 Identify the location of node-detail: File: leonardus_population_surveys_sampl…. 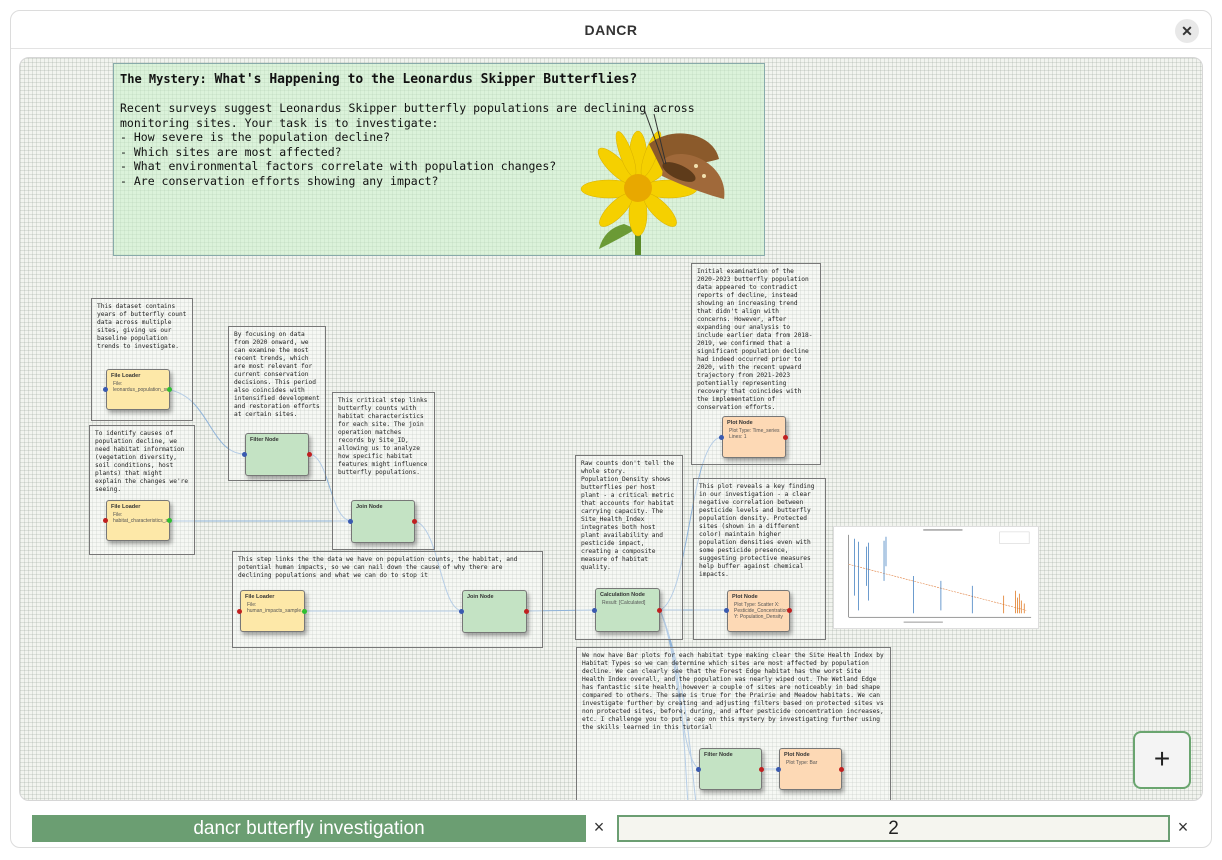
(141, 387).